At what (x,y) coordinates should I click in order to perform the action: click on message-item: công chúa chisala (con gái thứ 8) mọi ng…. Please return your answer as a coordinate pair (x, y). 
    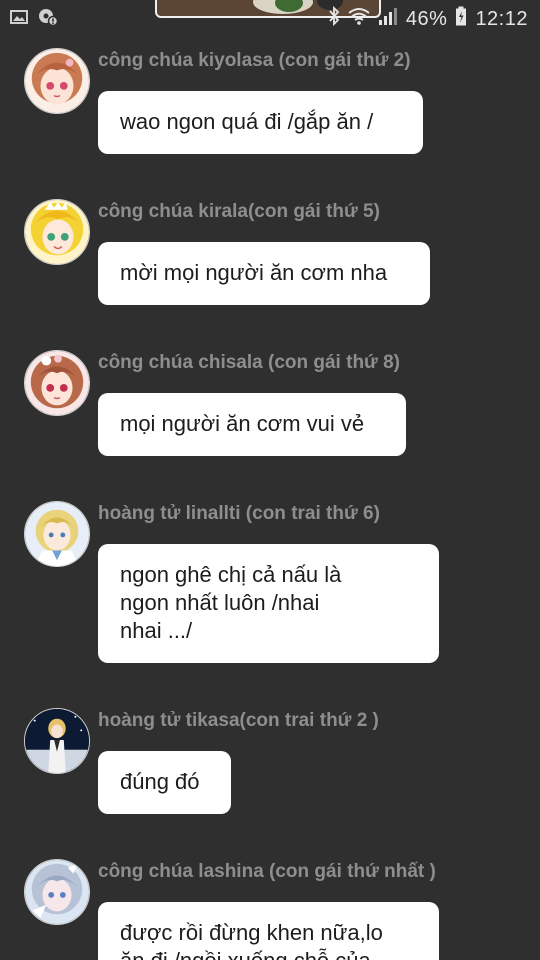
    Looking at the image, I should click on (270, 405).